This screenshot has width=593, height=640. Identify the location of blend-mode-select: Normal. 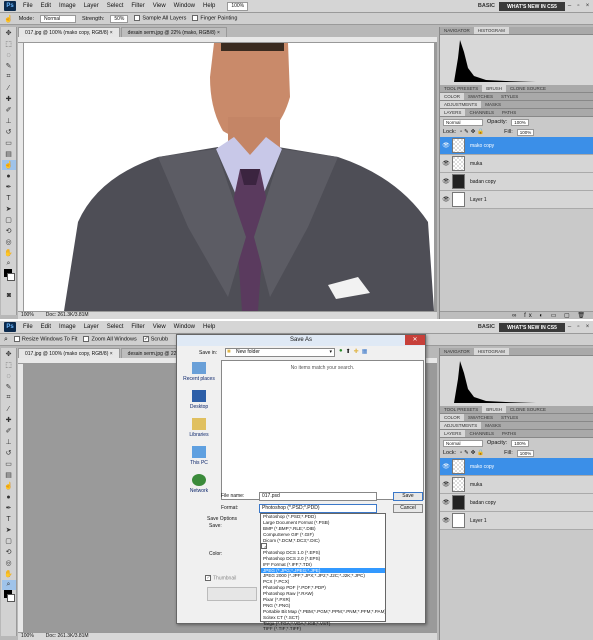
(463, 443).